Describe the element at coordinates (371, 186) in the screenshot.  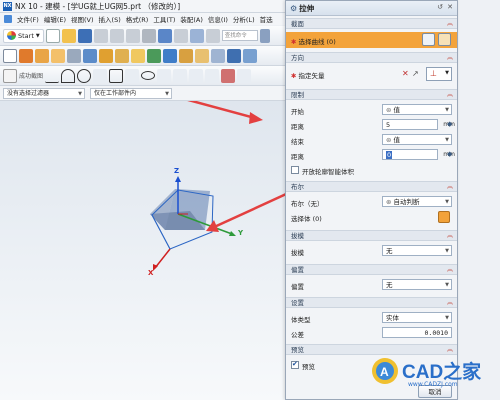
I see `section-boolean: 布尔 ︽` at that location.